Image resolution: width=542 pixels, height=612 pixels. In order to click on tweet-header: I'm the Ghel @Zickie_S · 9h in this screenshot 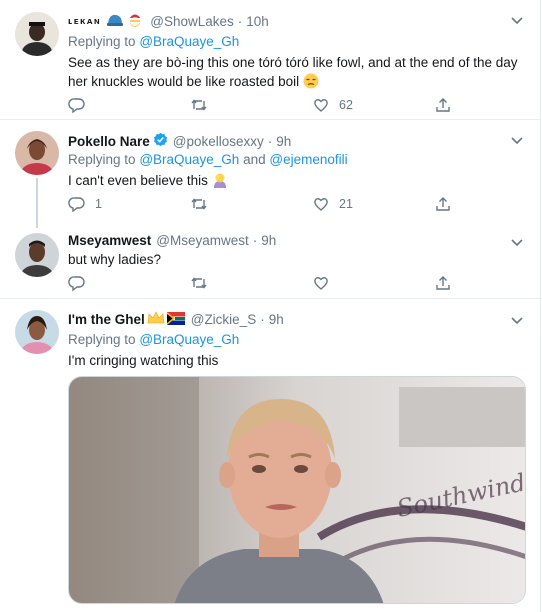, I will do `click(176, 319)`.